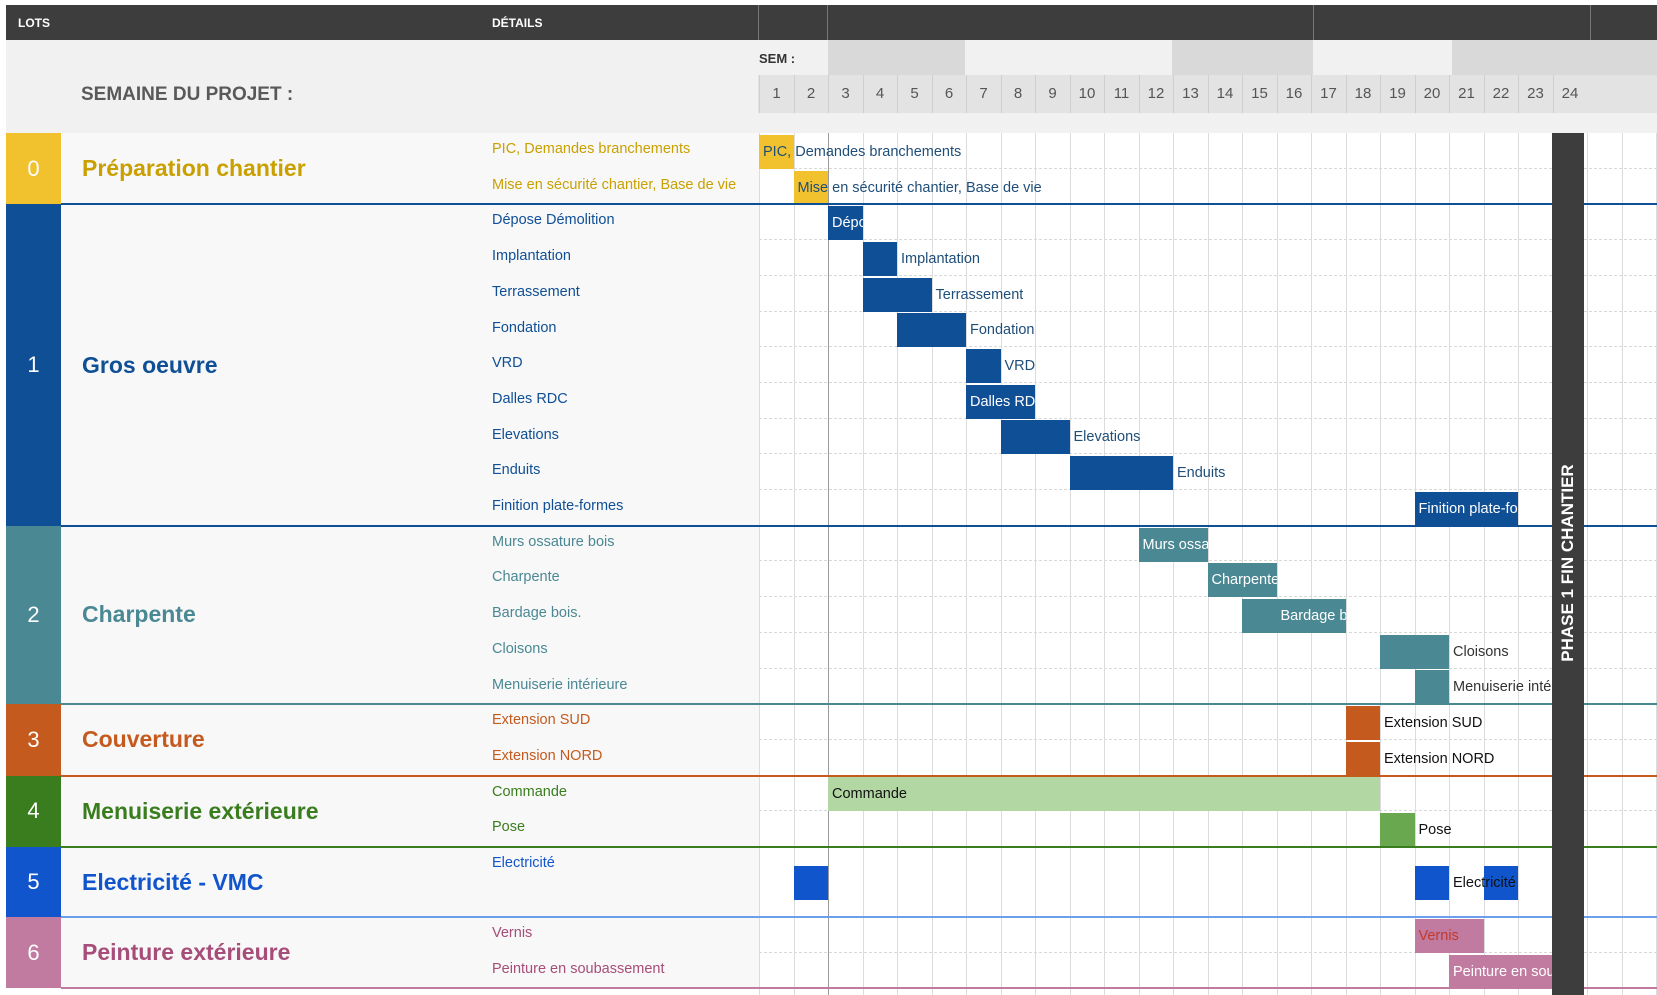 The width and height of the screenshot is (1657, 995). What do you see at coordinates (33, 615) in the screenshot?
I see `lot-number: 2` at bounding box center [33, 615].